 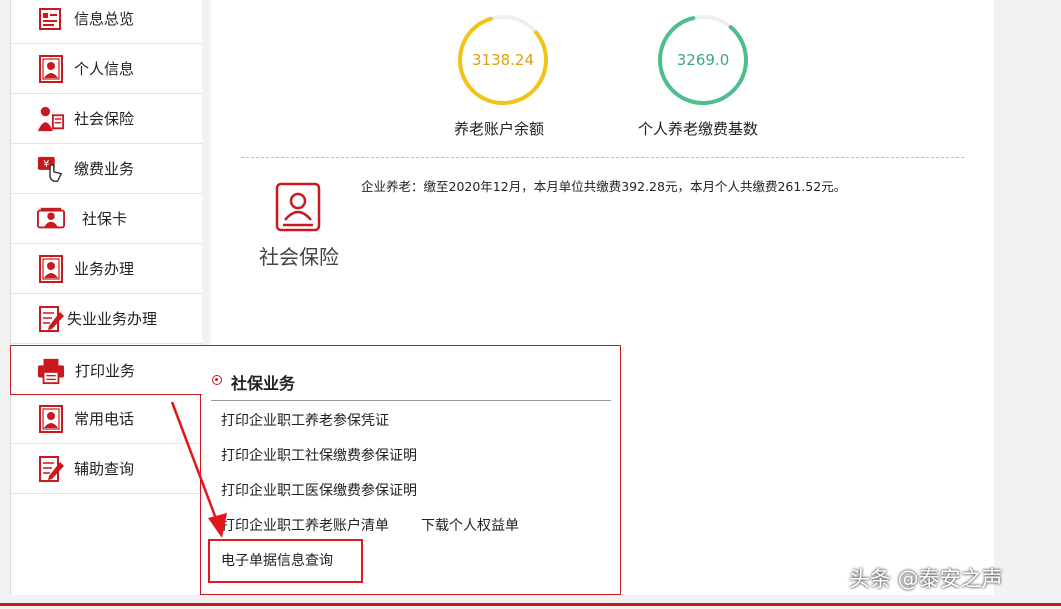 I want to click on link-download-rights-statement: 下载个人权益单, so click(x=470, y=525).